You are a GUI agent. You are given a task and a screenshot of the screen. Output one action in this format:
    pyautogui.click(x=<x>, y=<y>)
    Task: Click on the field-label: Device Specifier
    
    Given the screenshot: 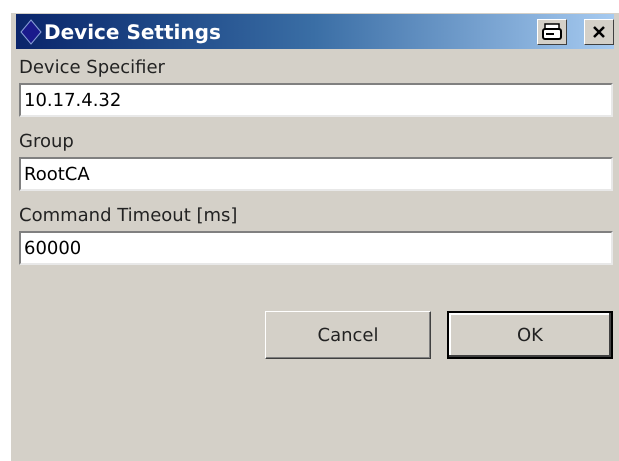 What is the action you would take?
    pyautogui.click(x=92, y=68)
    